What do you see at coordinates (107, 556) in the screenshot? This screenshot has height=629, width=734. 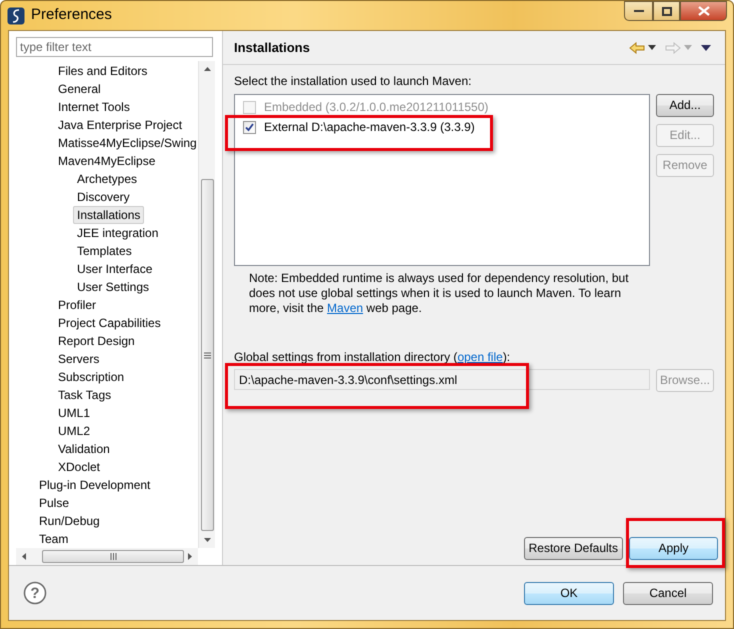 I see `horizontal-scrollbar` at bounding box center [107, 556].